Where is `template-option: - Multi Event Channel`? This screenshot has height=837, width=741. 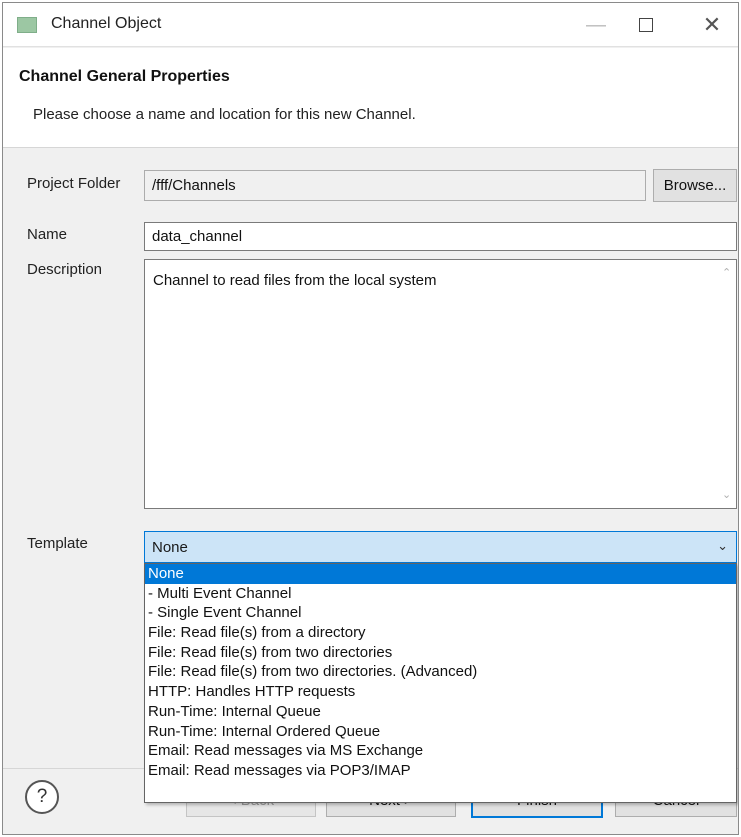
template-option: - Multi Event Channel is located at coordinates (440, 594).